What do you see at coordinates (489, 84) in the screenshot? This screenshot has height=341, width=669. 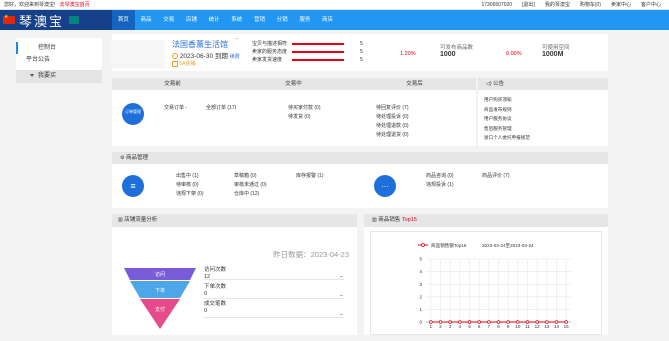 I see `speaker-icon: ◁)` at bounding box center [489, 84].